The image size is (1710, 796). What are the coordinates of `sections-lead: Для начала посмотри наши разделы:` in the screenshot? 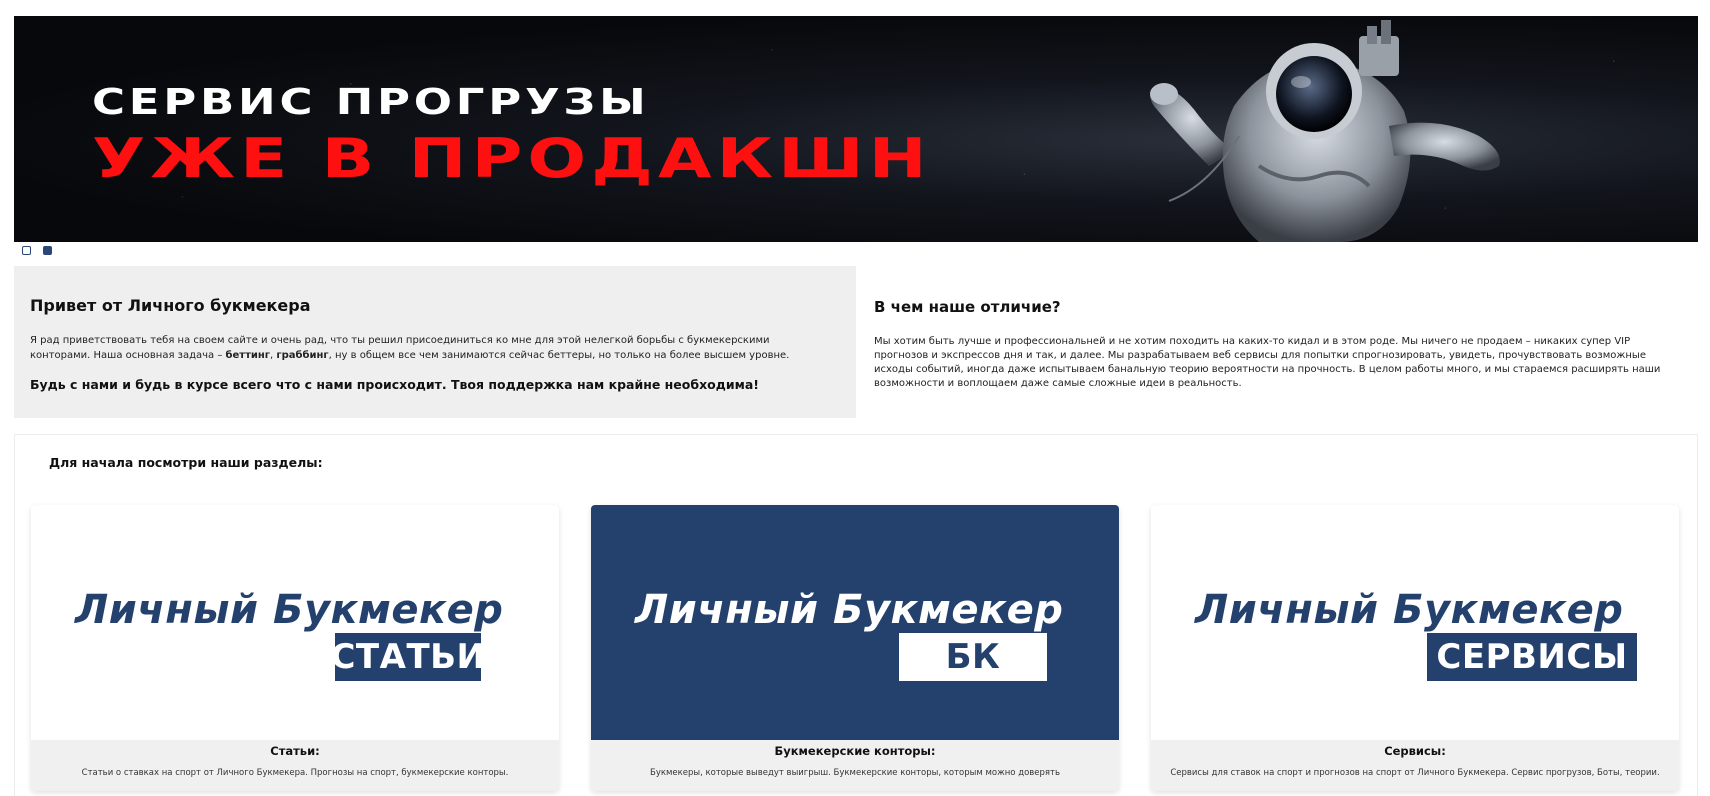 It's located at (186, 462).